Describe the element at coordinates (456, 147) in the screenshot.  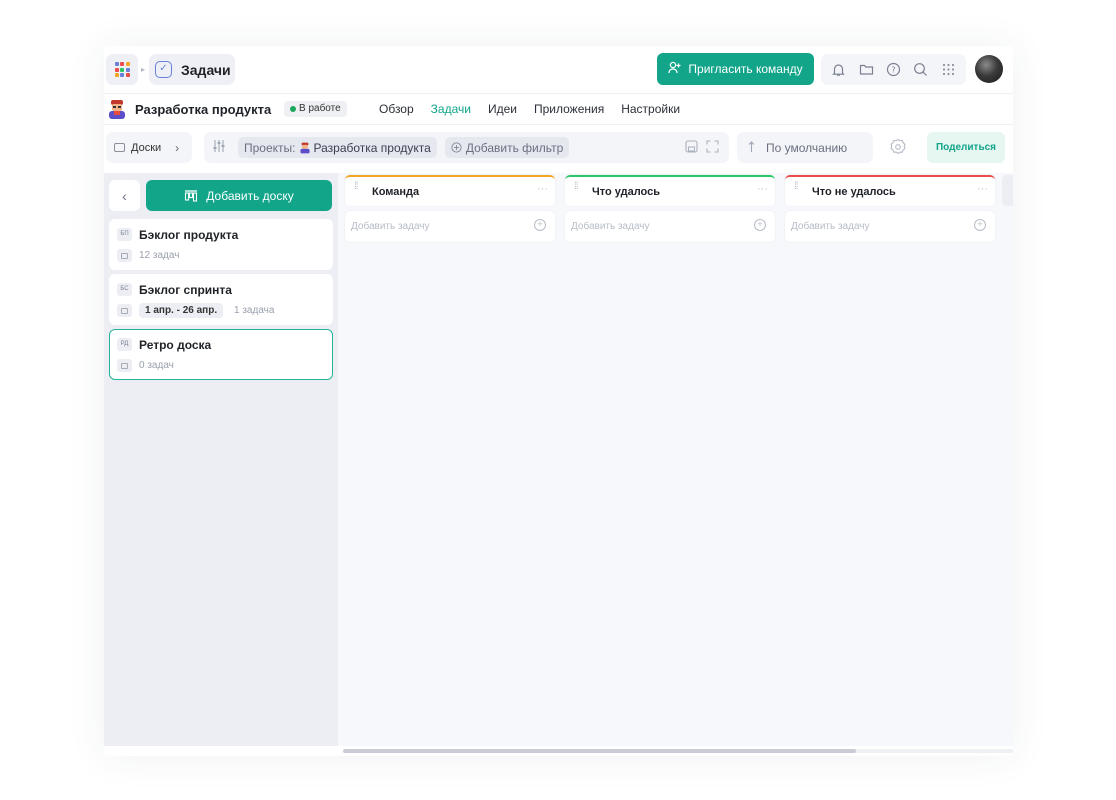
I see `plus-circle-icon` at that location.